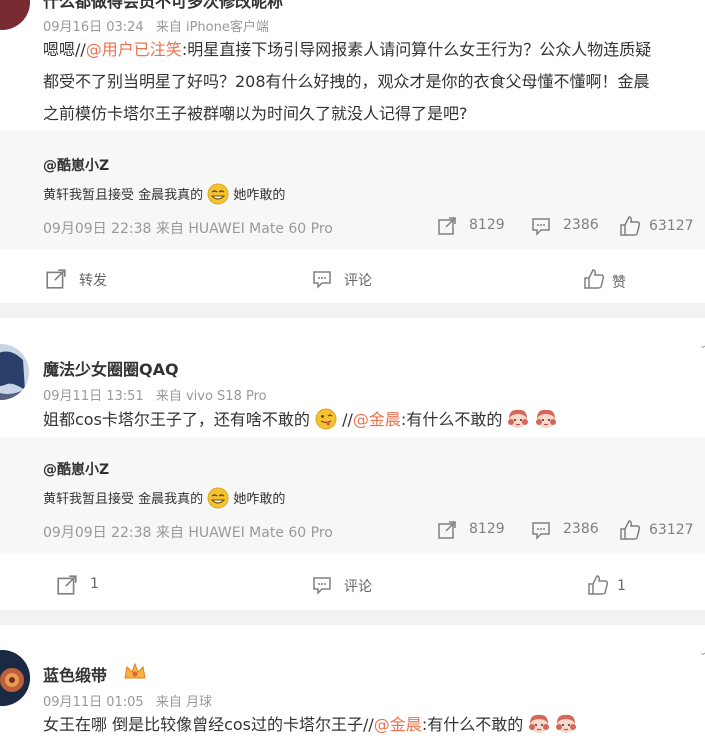  I want to click on post-time: 09月11日 01:05, so click(93, 702).